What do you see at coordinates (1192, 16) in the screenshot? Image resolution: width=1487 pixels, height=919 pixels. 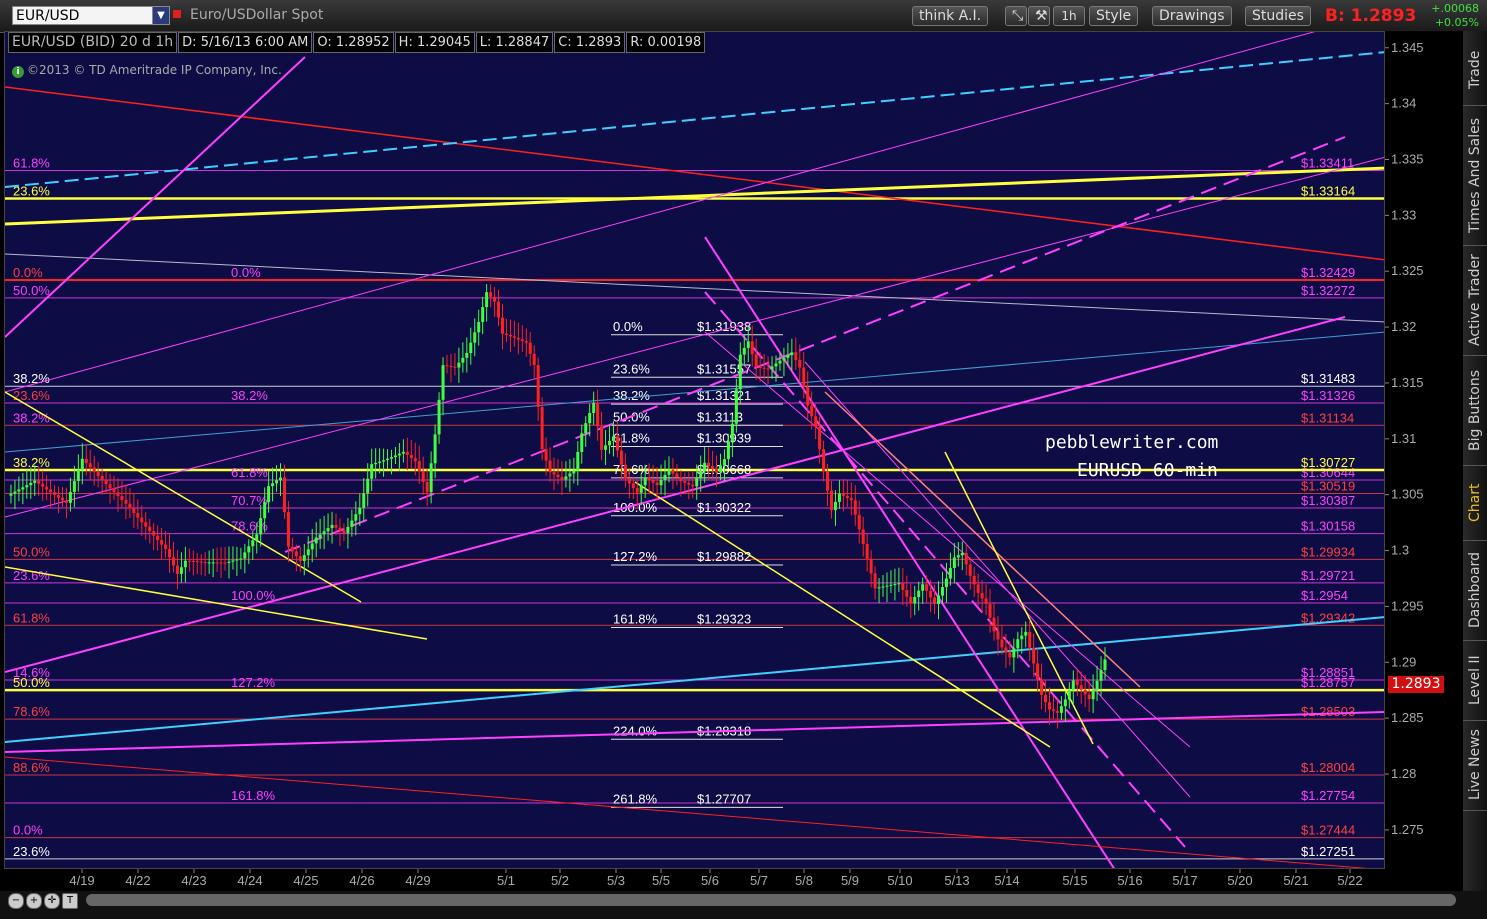 I see `drawings-button: Drawings` at bounding box center [1192, 16].